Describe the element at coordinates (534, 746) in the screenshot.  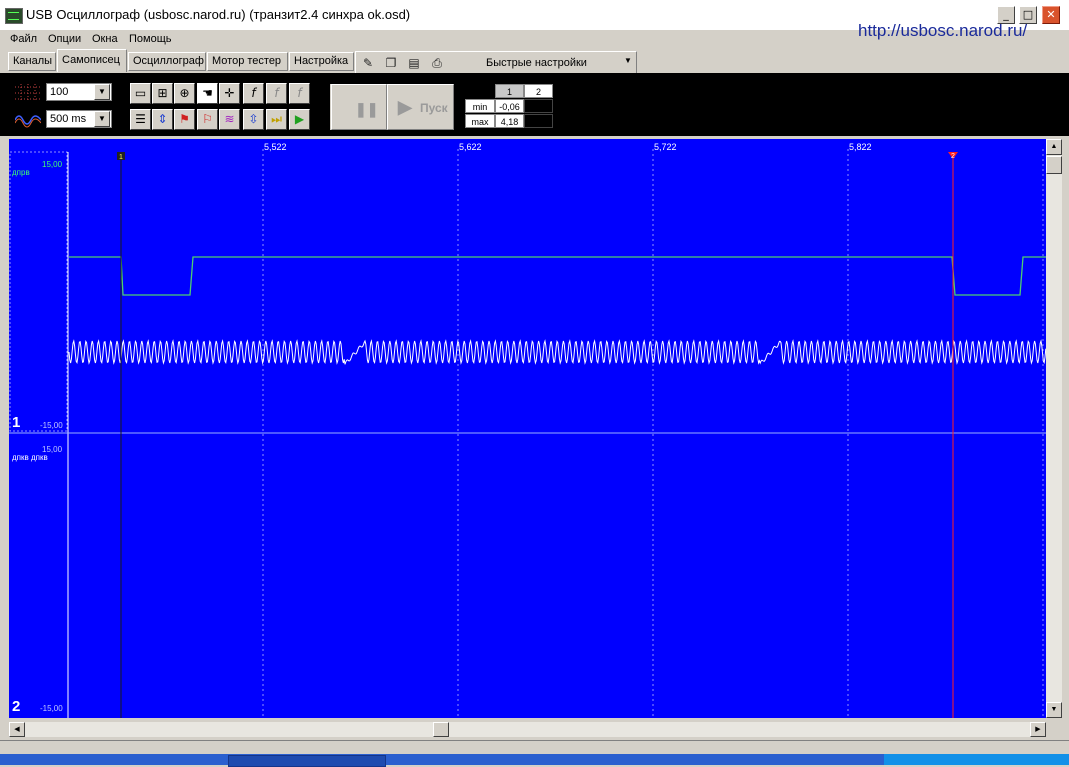
I see `status-bar` at that location.